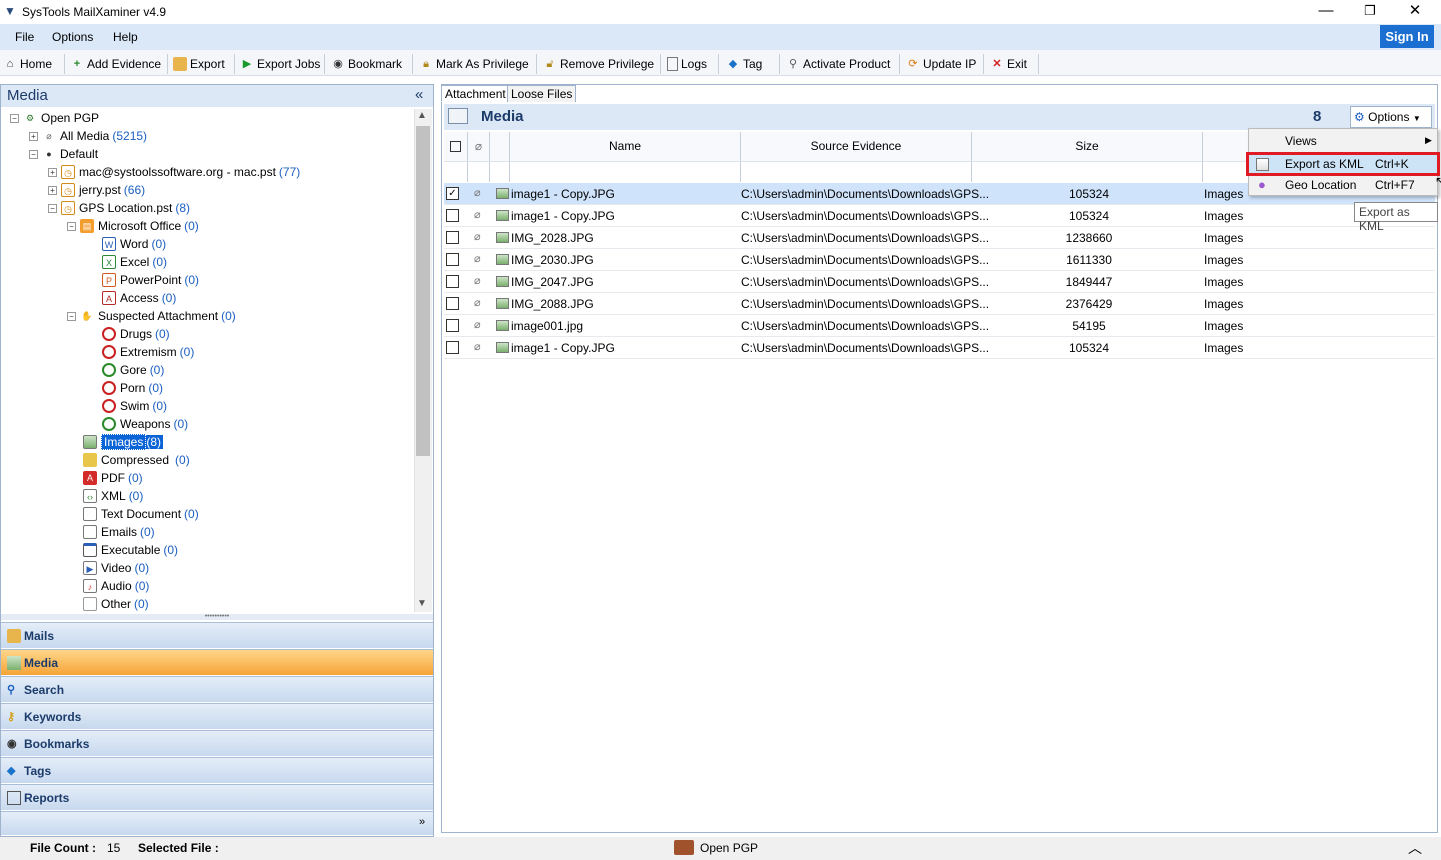 The image size is (1441, 860). Describe the element at coordinates (1087, 146) in the screenshot. I see `size-col-header: Size` at that location.